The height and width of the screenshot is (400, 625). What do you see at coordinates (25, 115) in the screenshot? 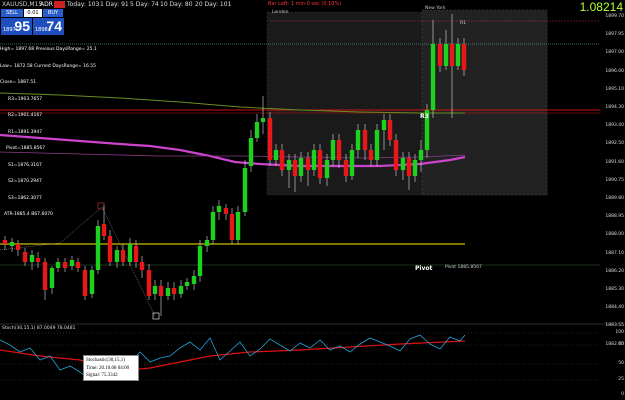
I see `info-line: R2=1901.4167` at bounding box center [25, 115].